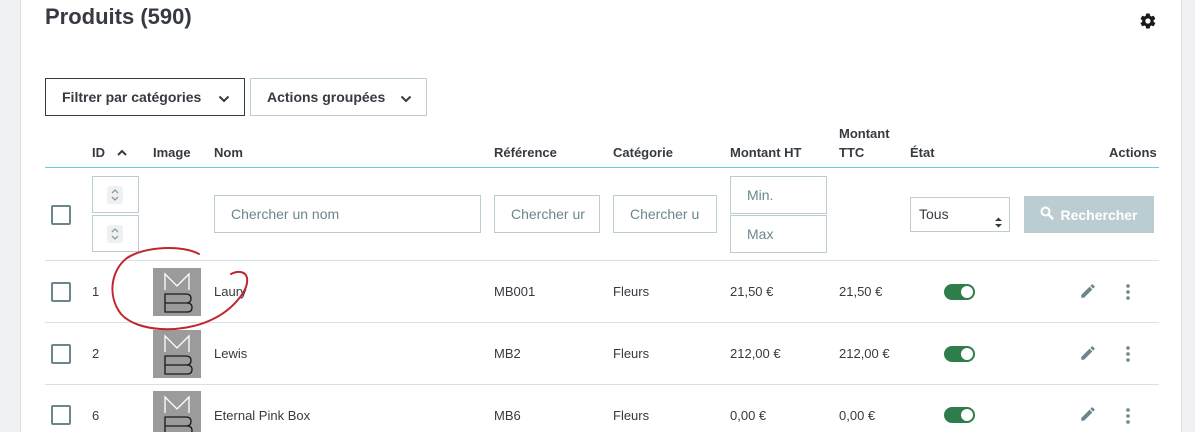  What do you see at coordinates (525, 153) in the screenshot?
I see `header-reference: Référence` at bounding box center [525, 153].